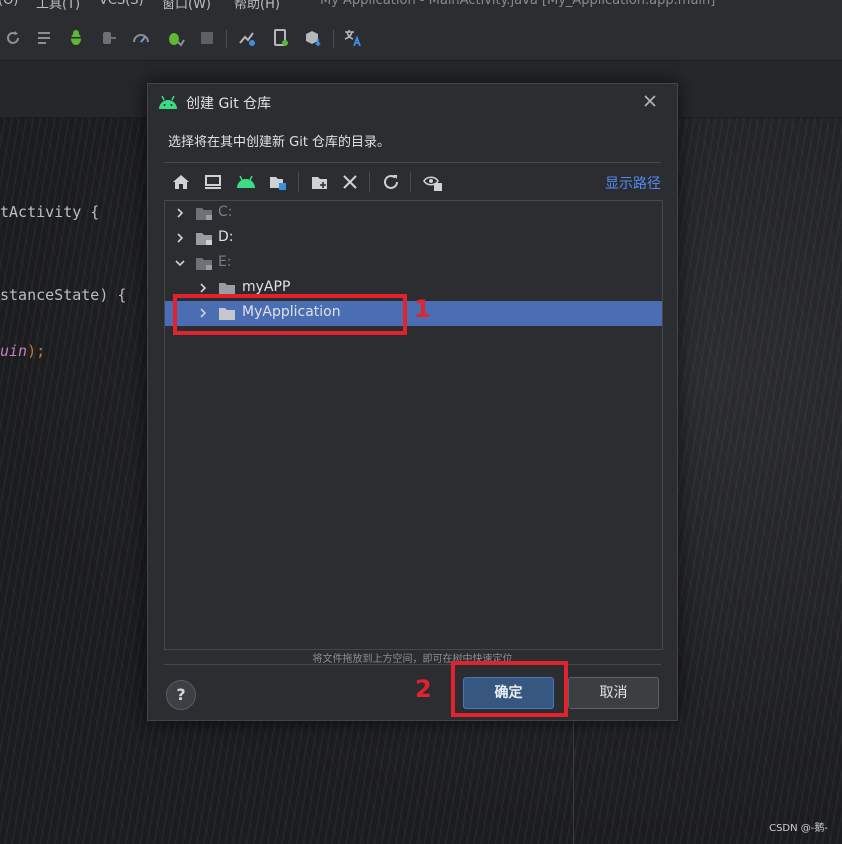 This screenshot has height=844, width=842. What do you see at coordinates (421, 39) in the screenshot?
I see `main-toolbar` at bounding box center [421, 39].